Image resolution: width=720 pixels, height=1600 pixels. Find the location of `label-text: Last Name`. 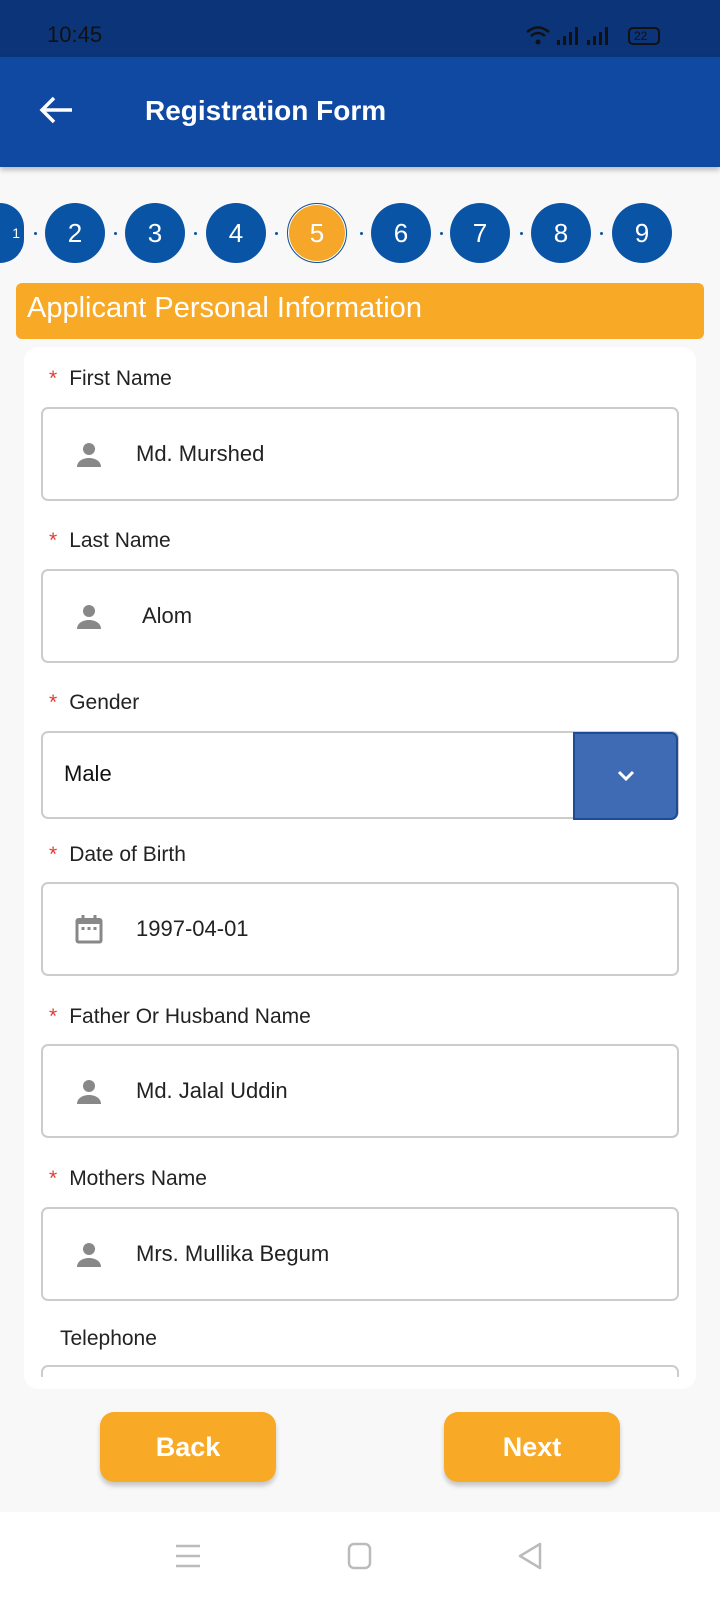

label-text: Last Name is located at coordinates (120, 540).